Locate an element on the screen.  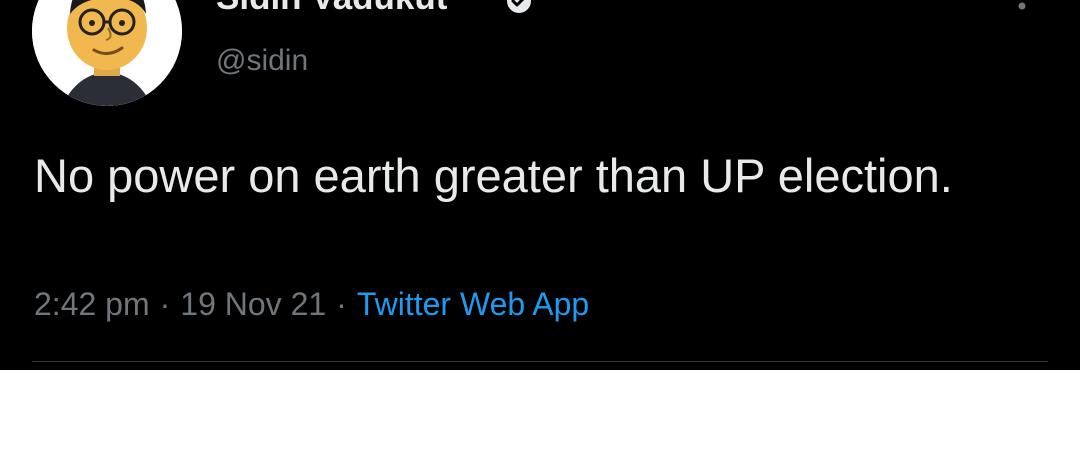
cartoon-face-icon is located at coordinates (107, 53).